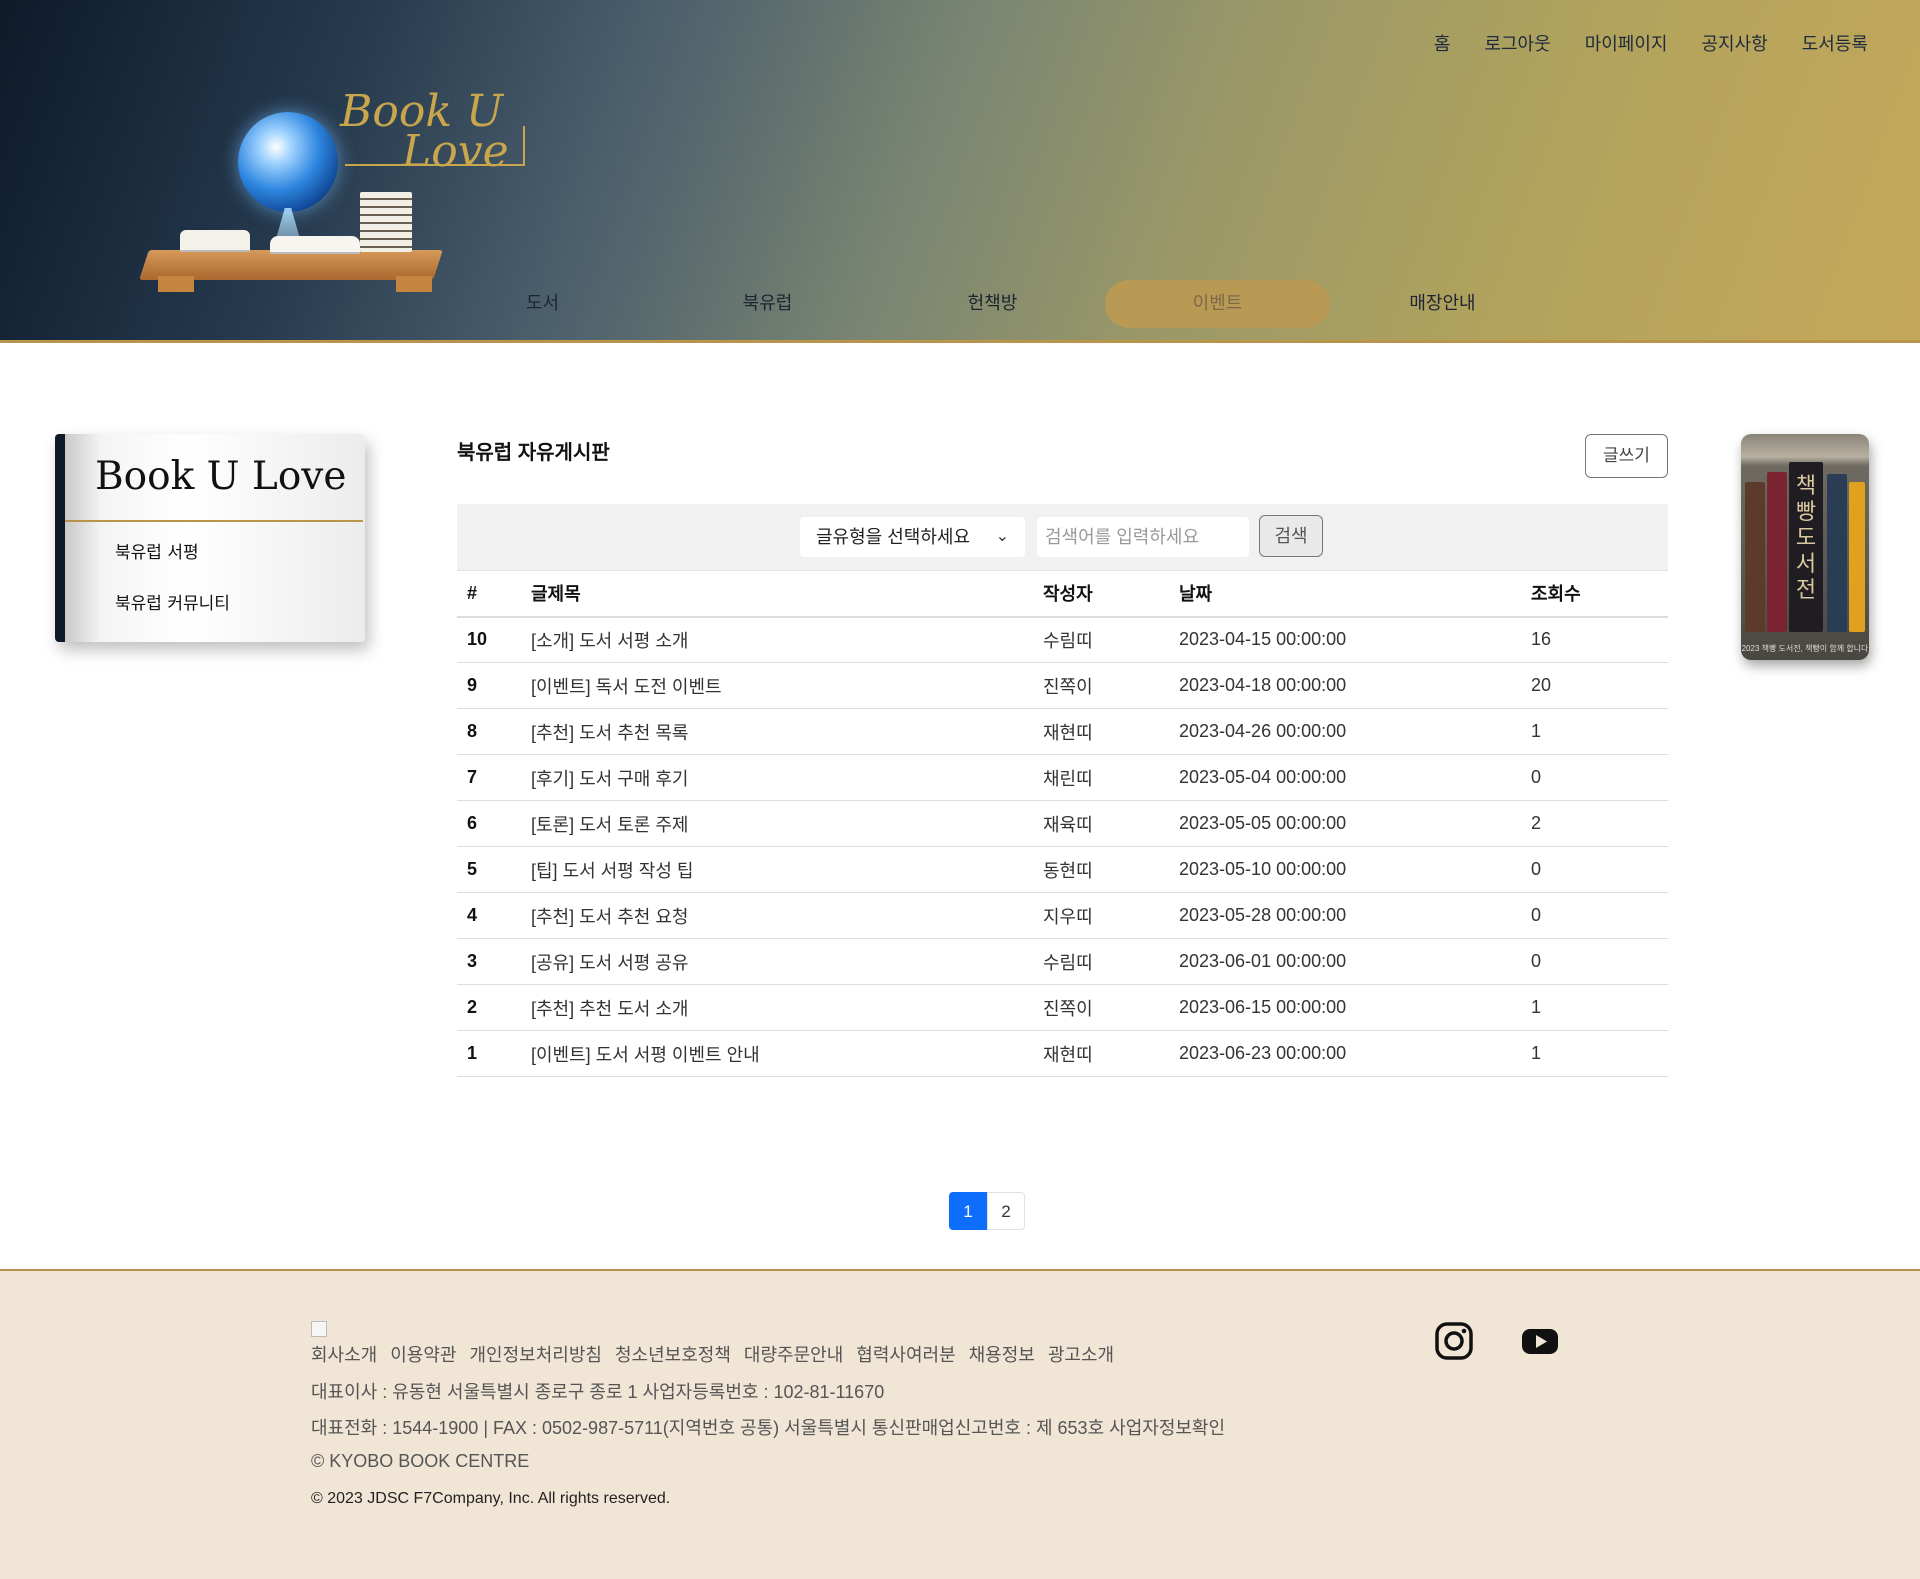  I want to click on footer-link-partners: 협력사여러분, so click(905, 1354).